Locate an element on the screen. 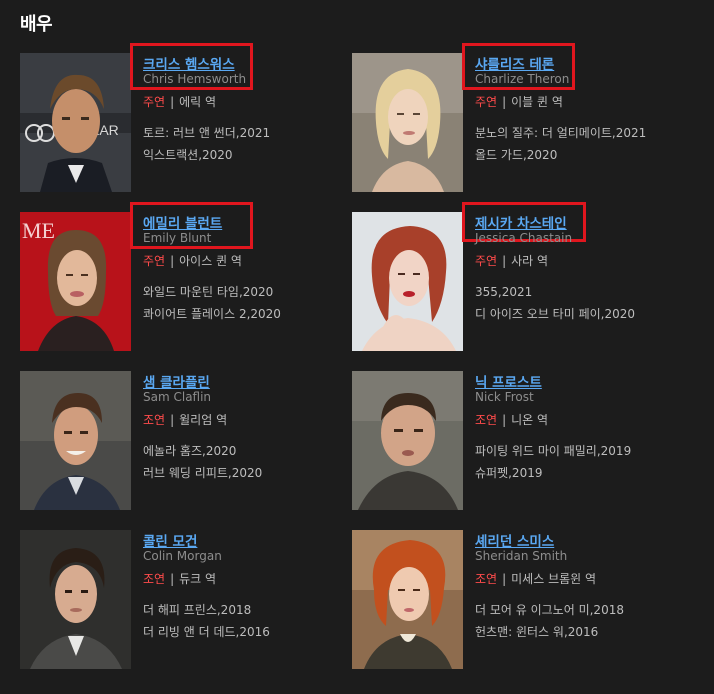 The height and width of the screenshot is (694, 714). role-name: 이블 퀸 역 is located at coordinates (537, 102).